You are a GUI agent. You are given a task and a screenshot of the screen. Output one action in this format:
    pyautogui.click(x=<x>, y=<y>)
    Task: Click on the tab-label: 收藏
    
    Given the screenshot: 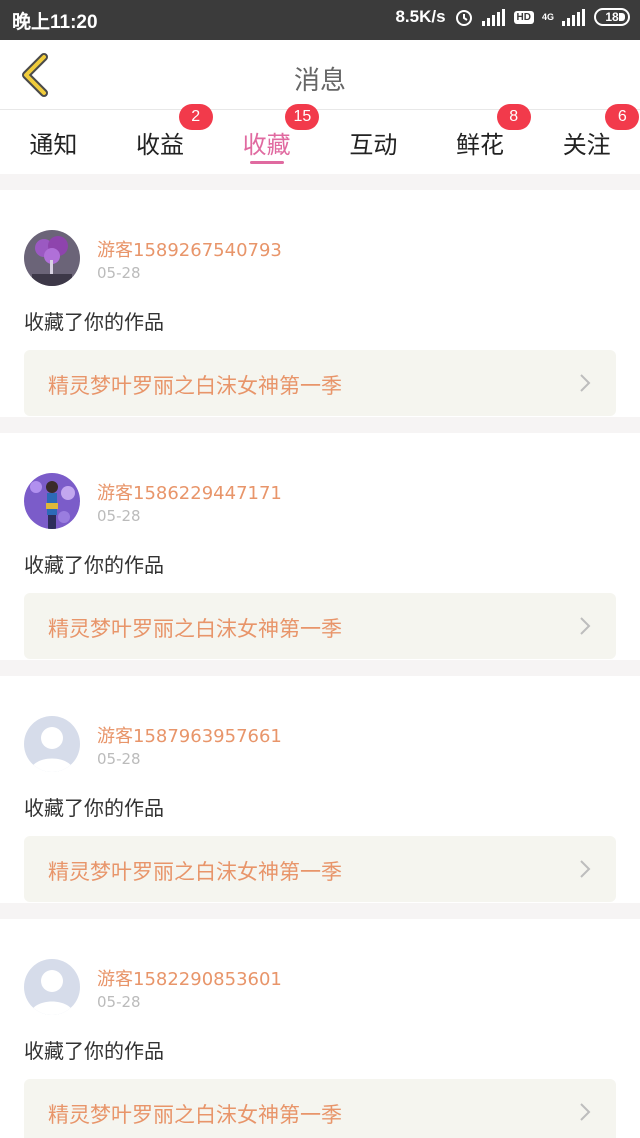 What is the action you would take?
    pyautogui.click(x=266, y=144)
    